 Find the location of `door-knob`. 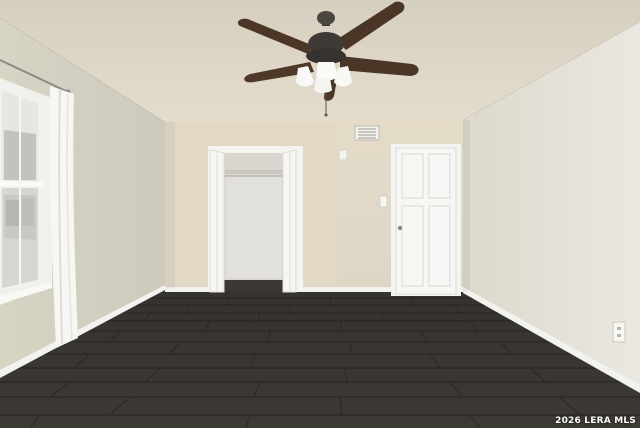

door-knob is located at coordinates (400, 228).